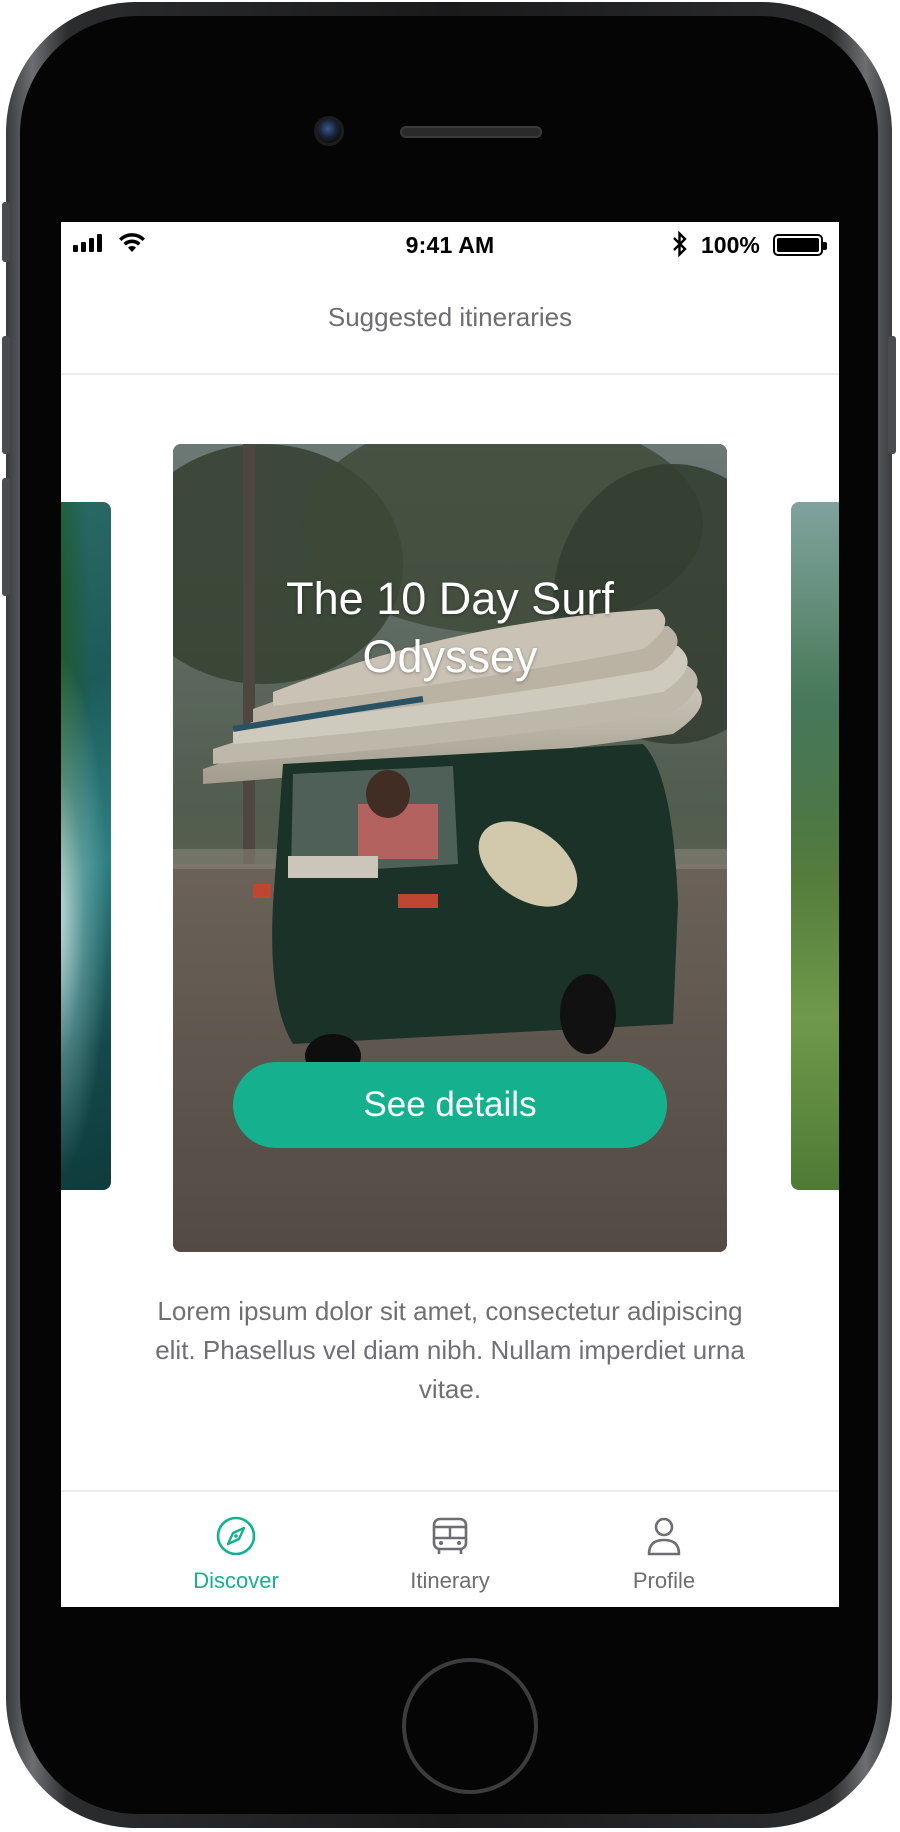  What do you see at coordinates (86, 846) in the screenshot?
I see `carousel-card-previous` at bounding box center [86, 846].